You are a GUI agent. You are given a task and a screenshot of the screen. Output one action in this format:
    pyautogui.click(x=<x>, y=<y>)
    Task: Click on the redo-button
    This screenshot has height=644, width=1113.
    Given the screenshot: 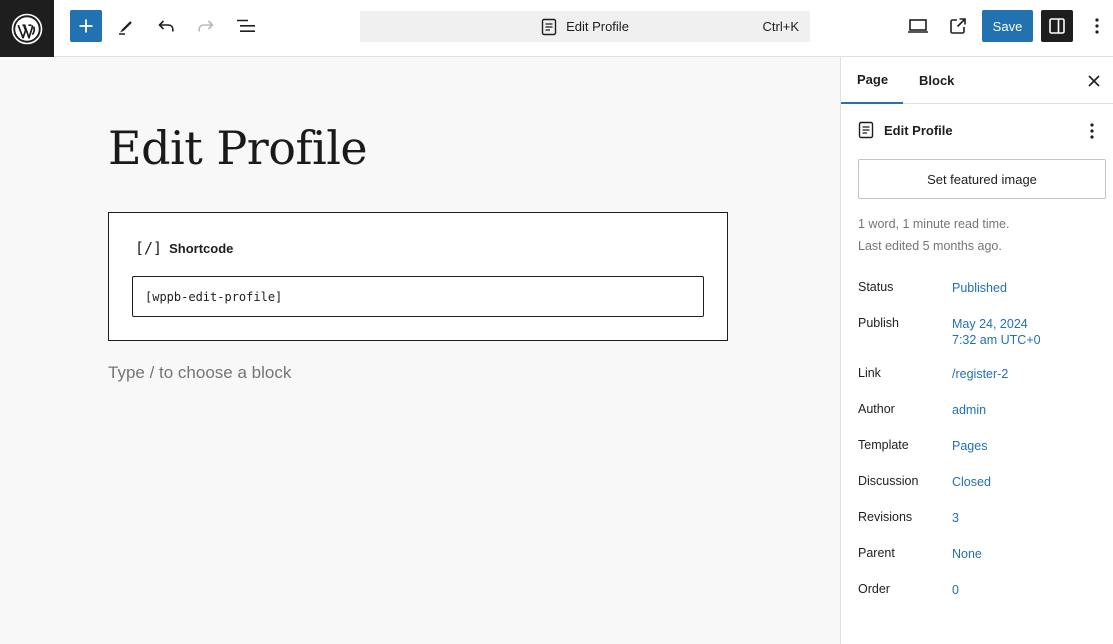 What is the action you would take?
    pyautogui.click(x=206, y=26)
    